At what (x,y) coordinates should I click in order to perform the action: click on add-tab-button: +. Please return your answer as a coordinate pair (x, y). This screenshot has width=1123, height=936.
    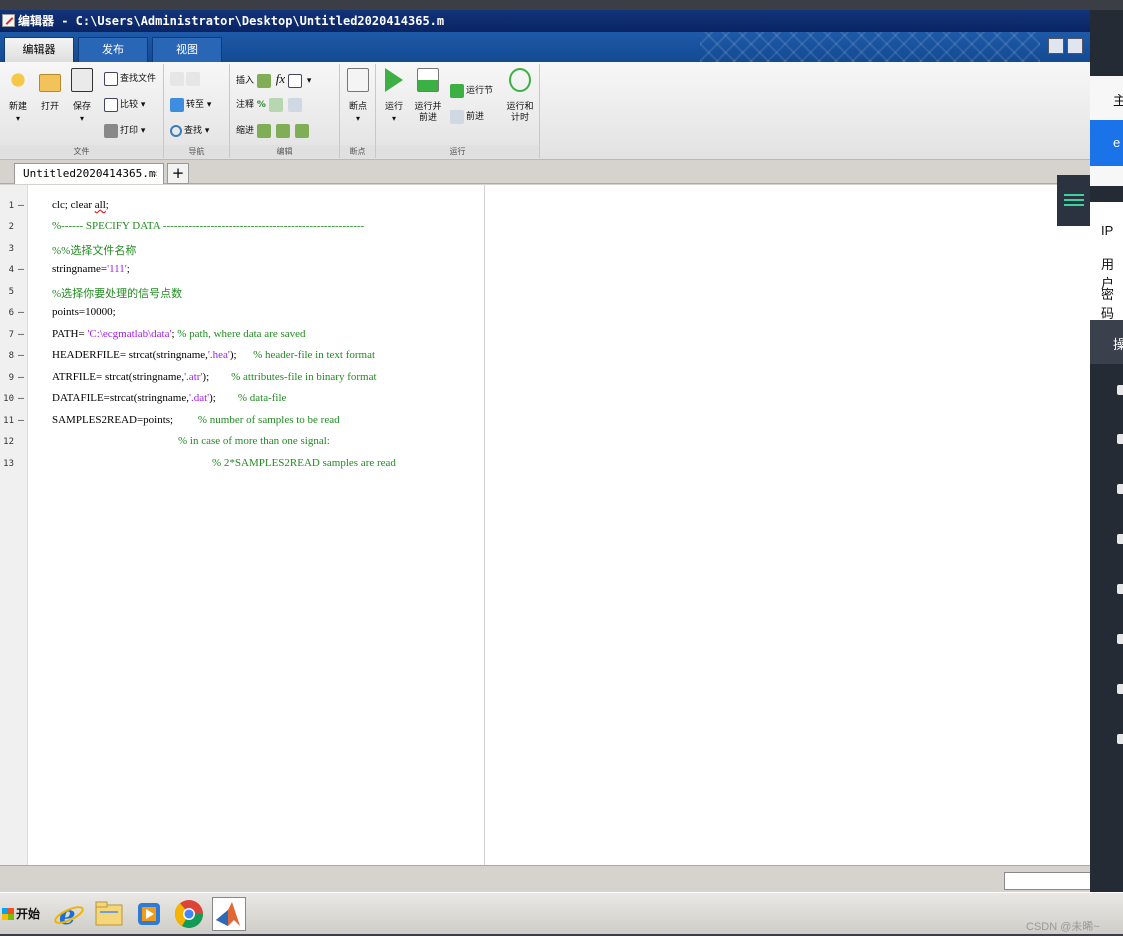
    Looking at the image, I should click on (178, 173).